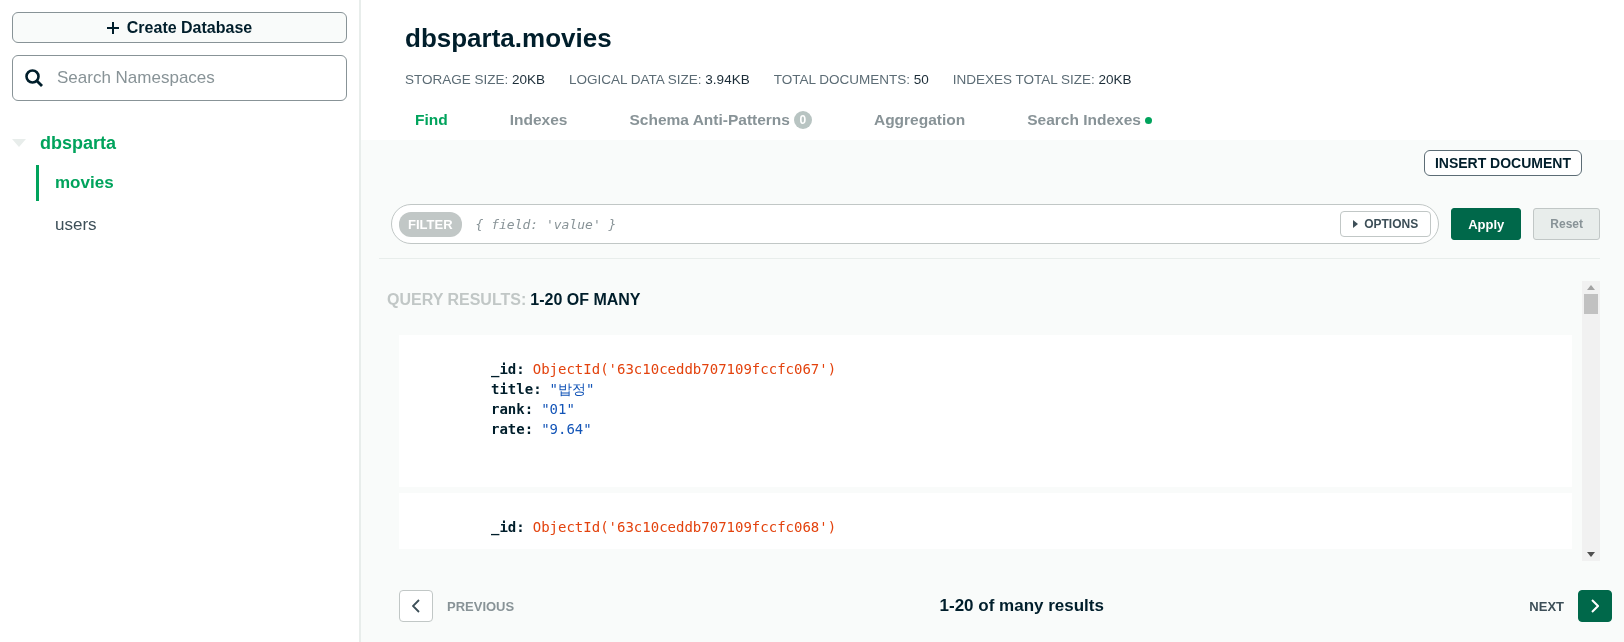 This screenshot has height=642, width=1624. Describe the element at coordinates (1386, 224) in the screenshot. I see `options-button: OPTIONS` at that location.